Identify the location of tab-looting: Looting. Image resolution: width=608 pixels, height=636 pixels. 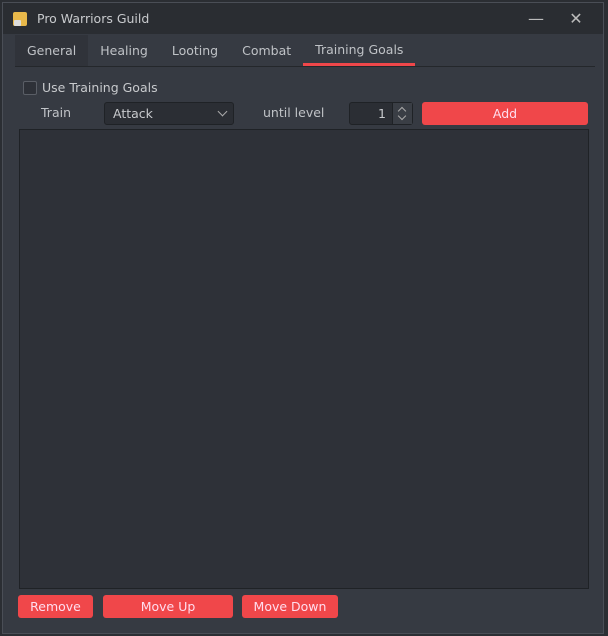
(195, 50).